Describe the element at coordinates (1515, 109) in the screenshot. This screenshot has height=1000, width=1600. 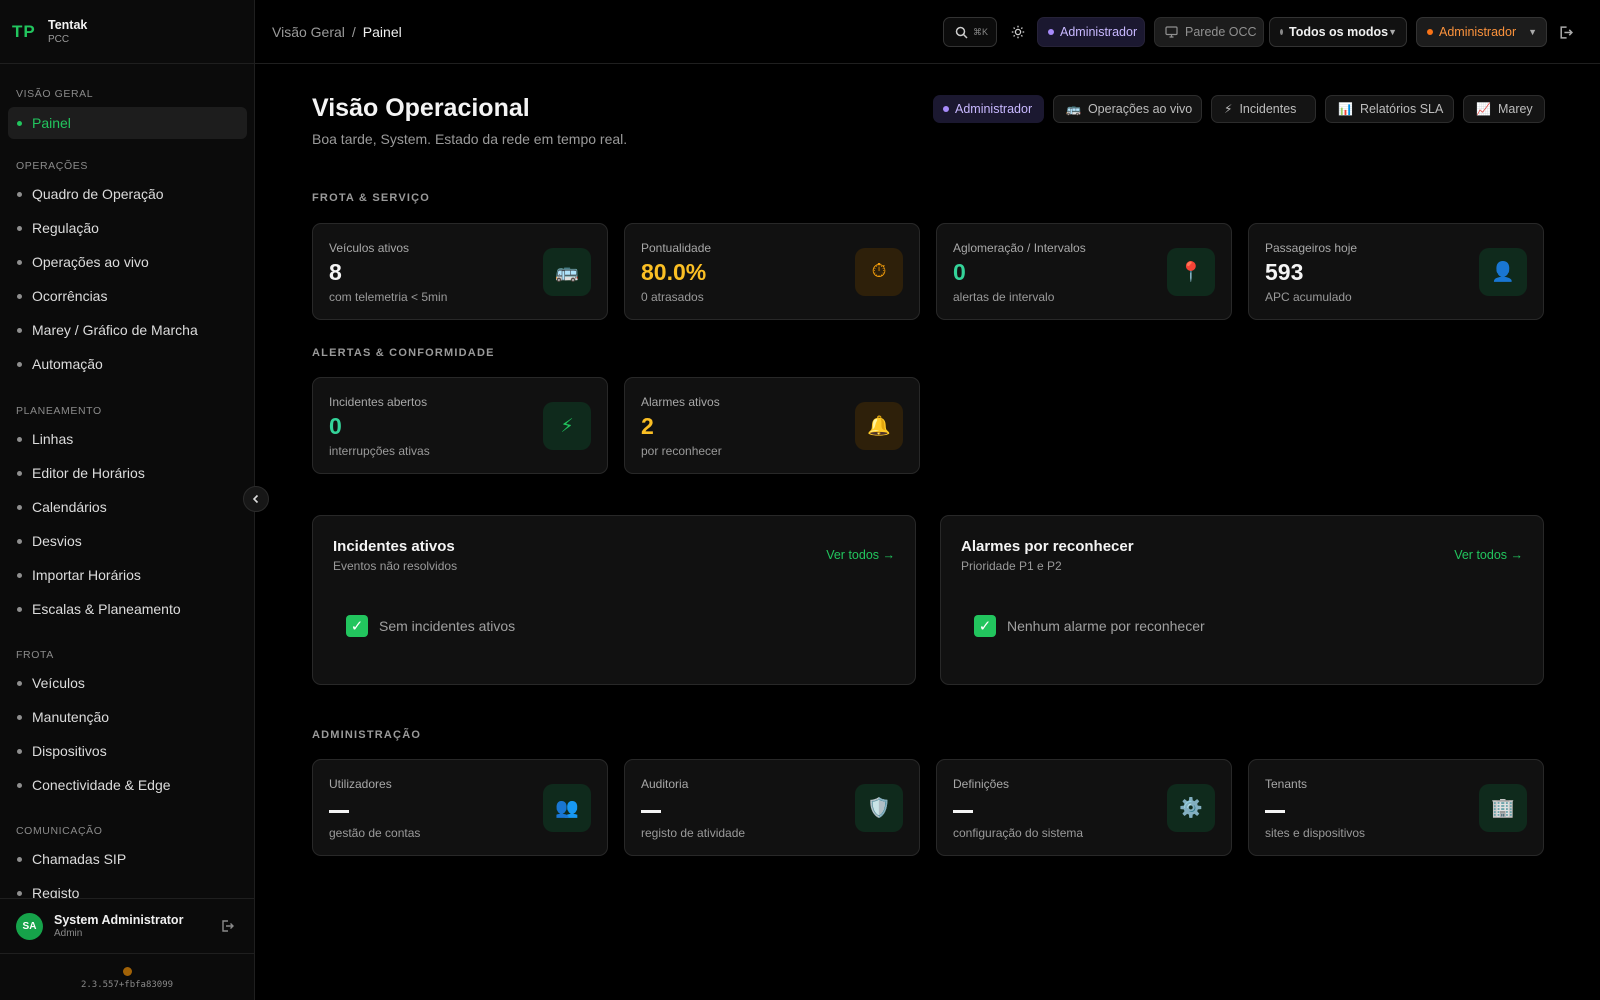
I see `quick-action-label: Marey` at that location.